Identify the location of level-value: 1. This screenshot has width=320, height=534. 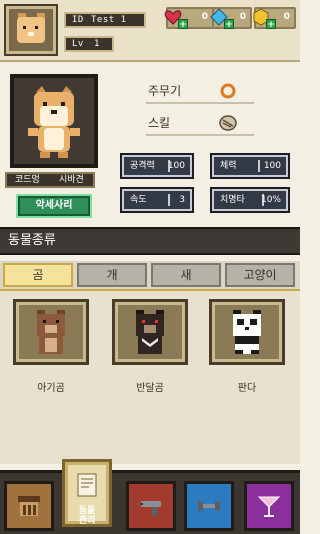
(97, 44).